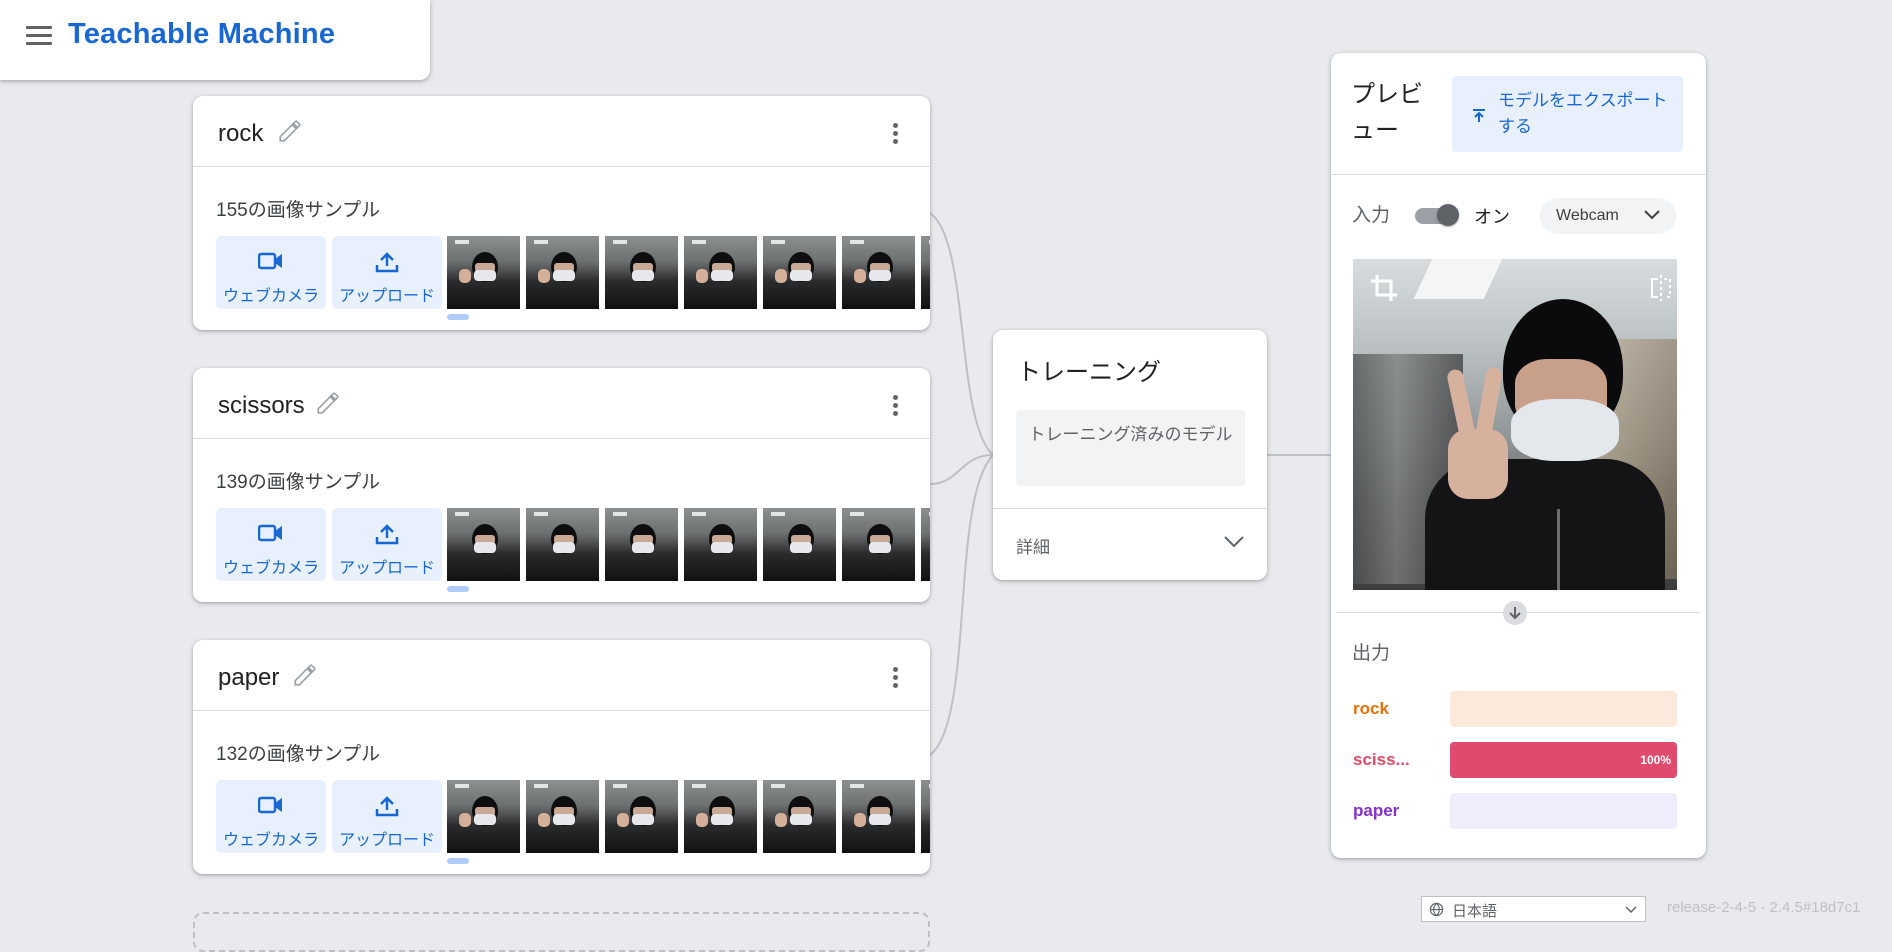 The width and height of the screenshot is (1892, 952). Describe the element at coordinates (1655, 760) in the screenshot. I see `confidence-percent: 100%` at that location.